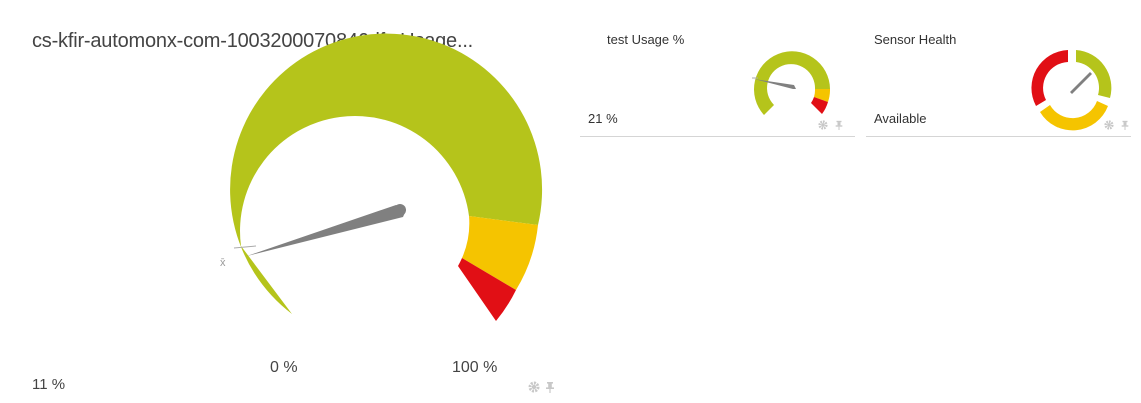 The image size is (1141, 403). Describe the element at coordinates (603, 118) in the screenshot. I see `test-usage-value: 21 %` at that location.